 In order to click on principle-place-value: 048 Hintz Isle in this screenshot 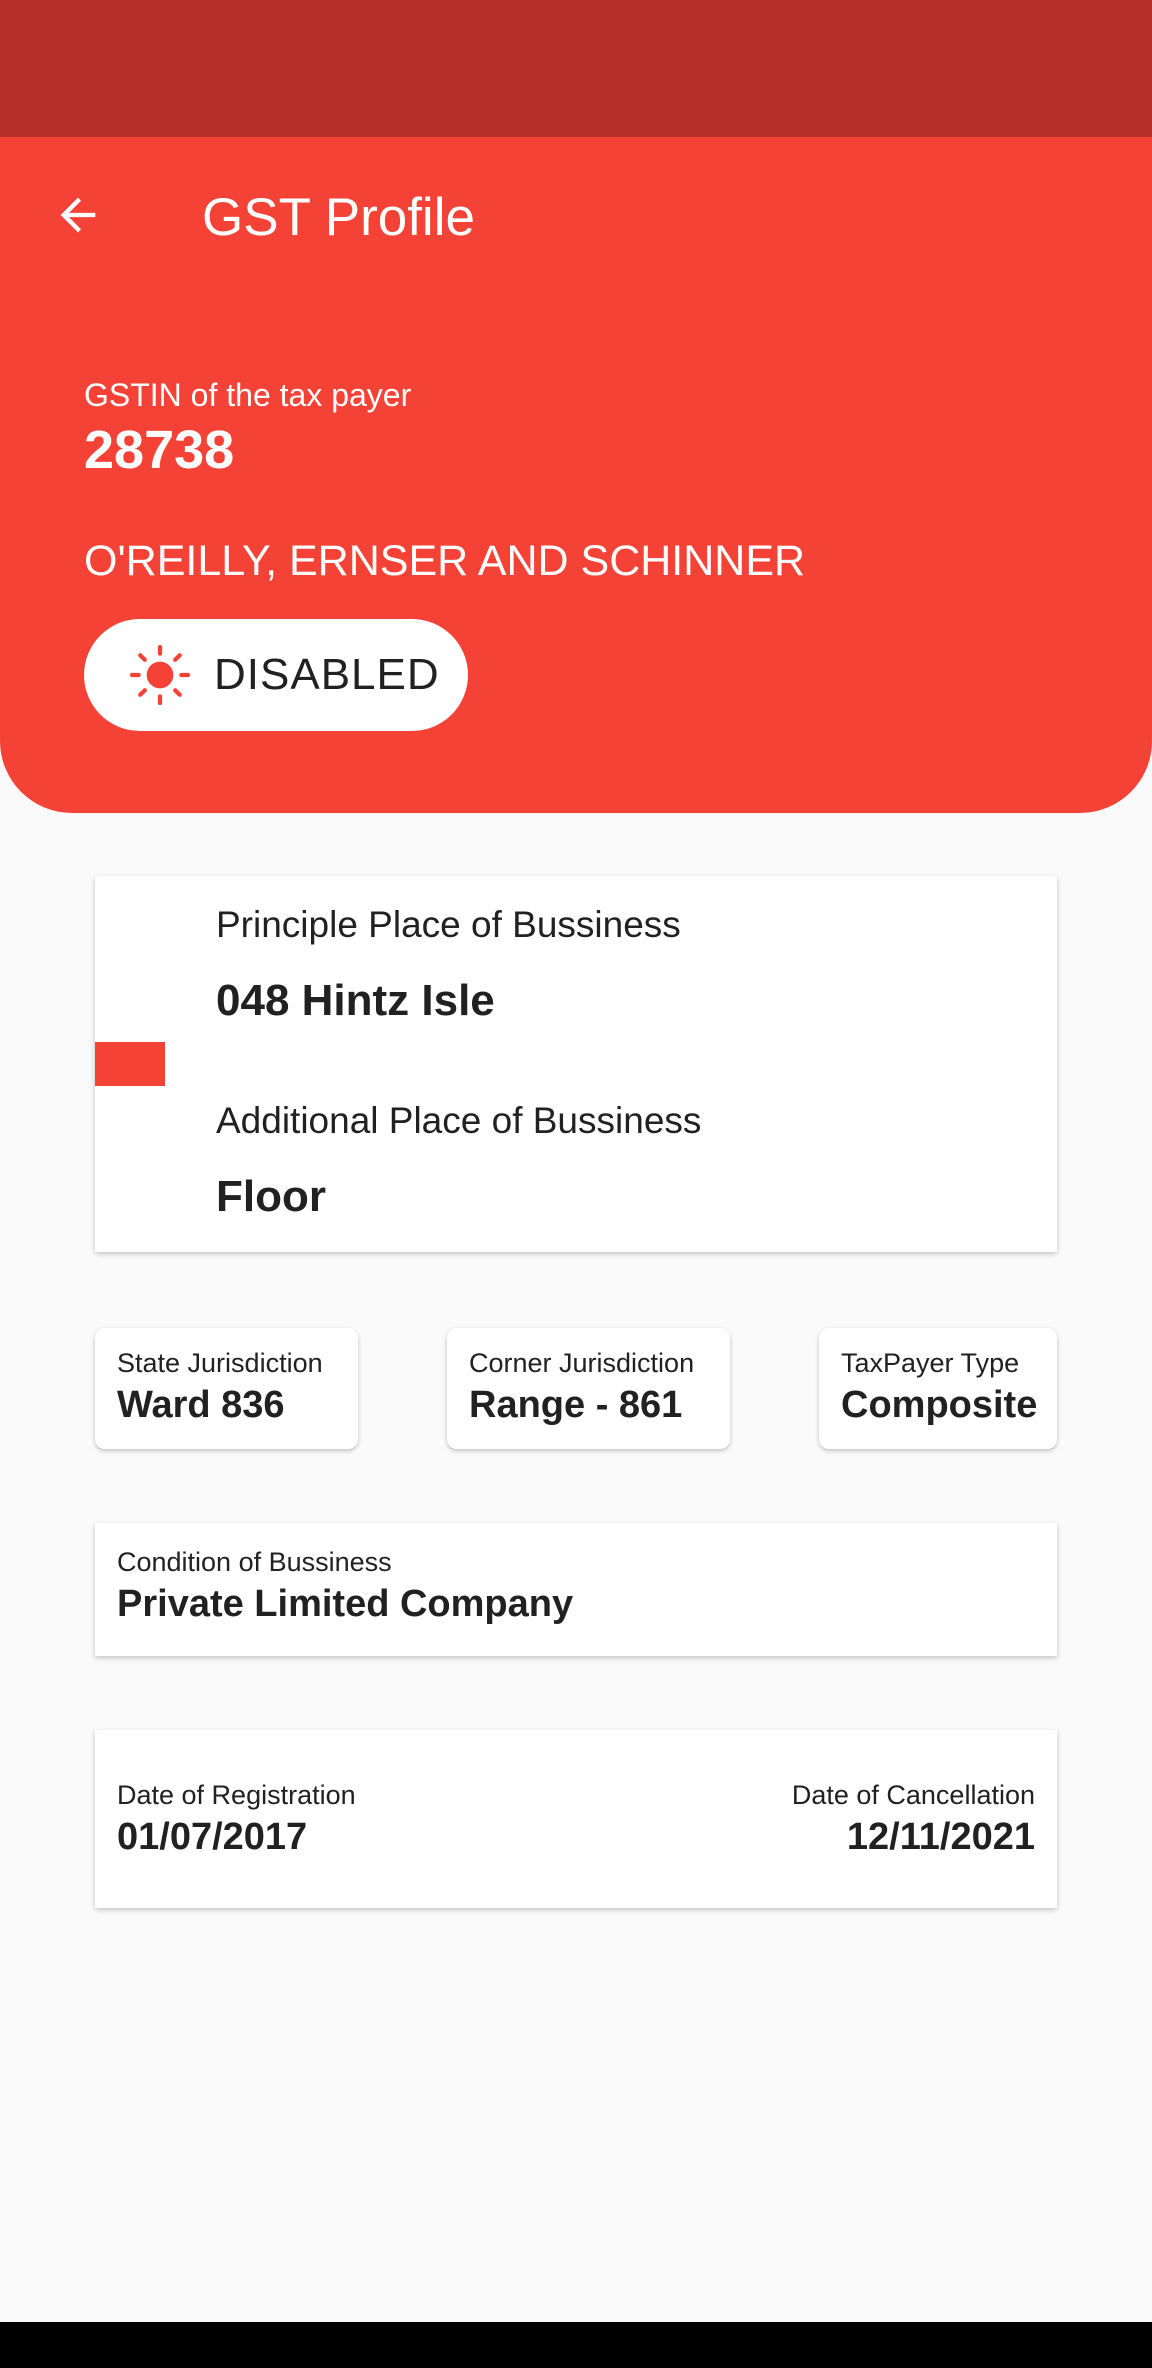, I will do `click(355, 1000)`.